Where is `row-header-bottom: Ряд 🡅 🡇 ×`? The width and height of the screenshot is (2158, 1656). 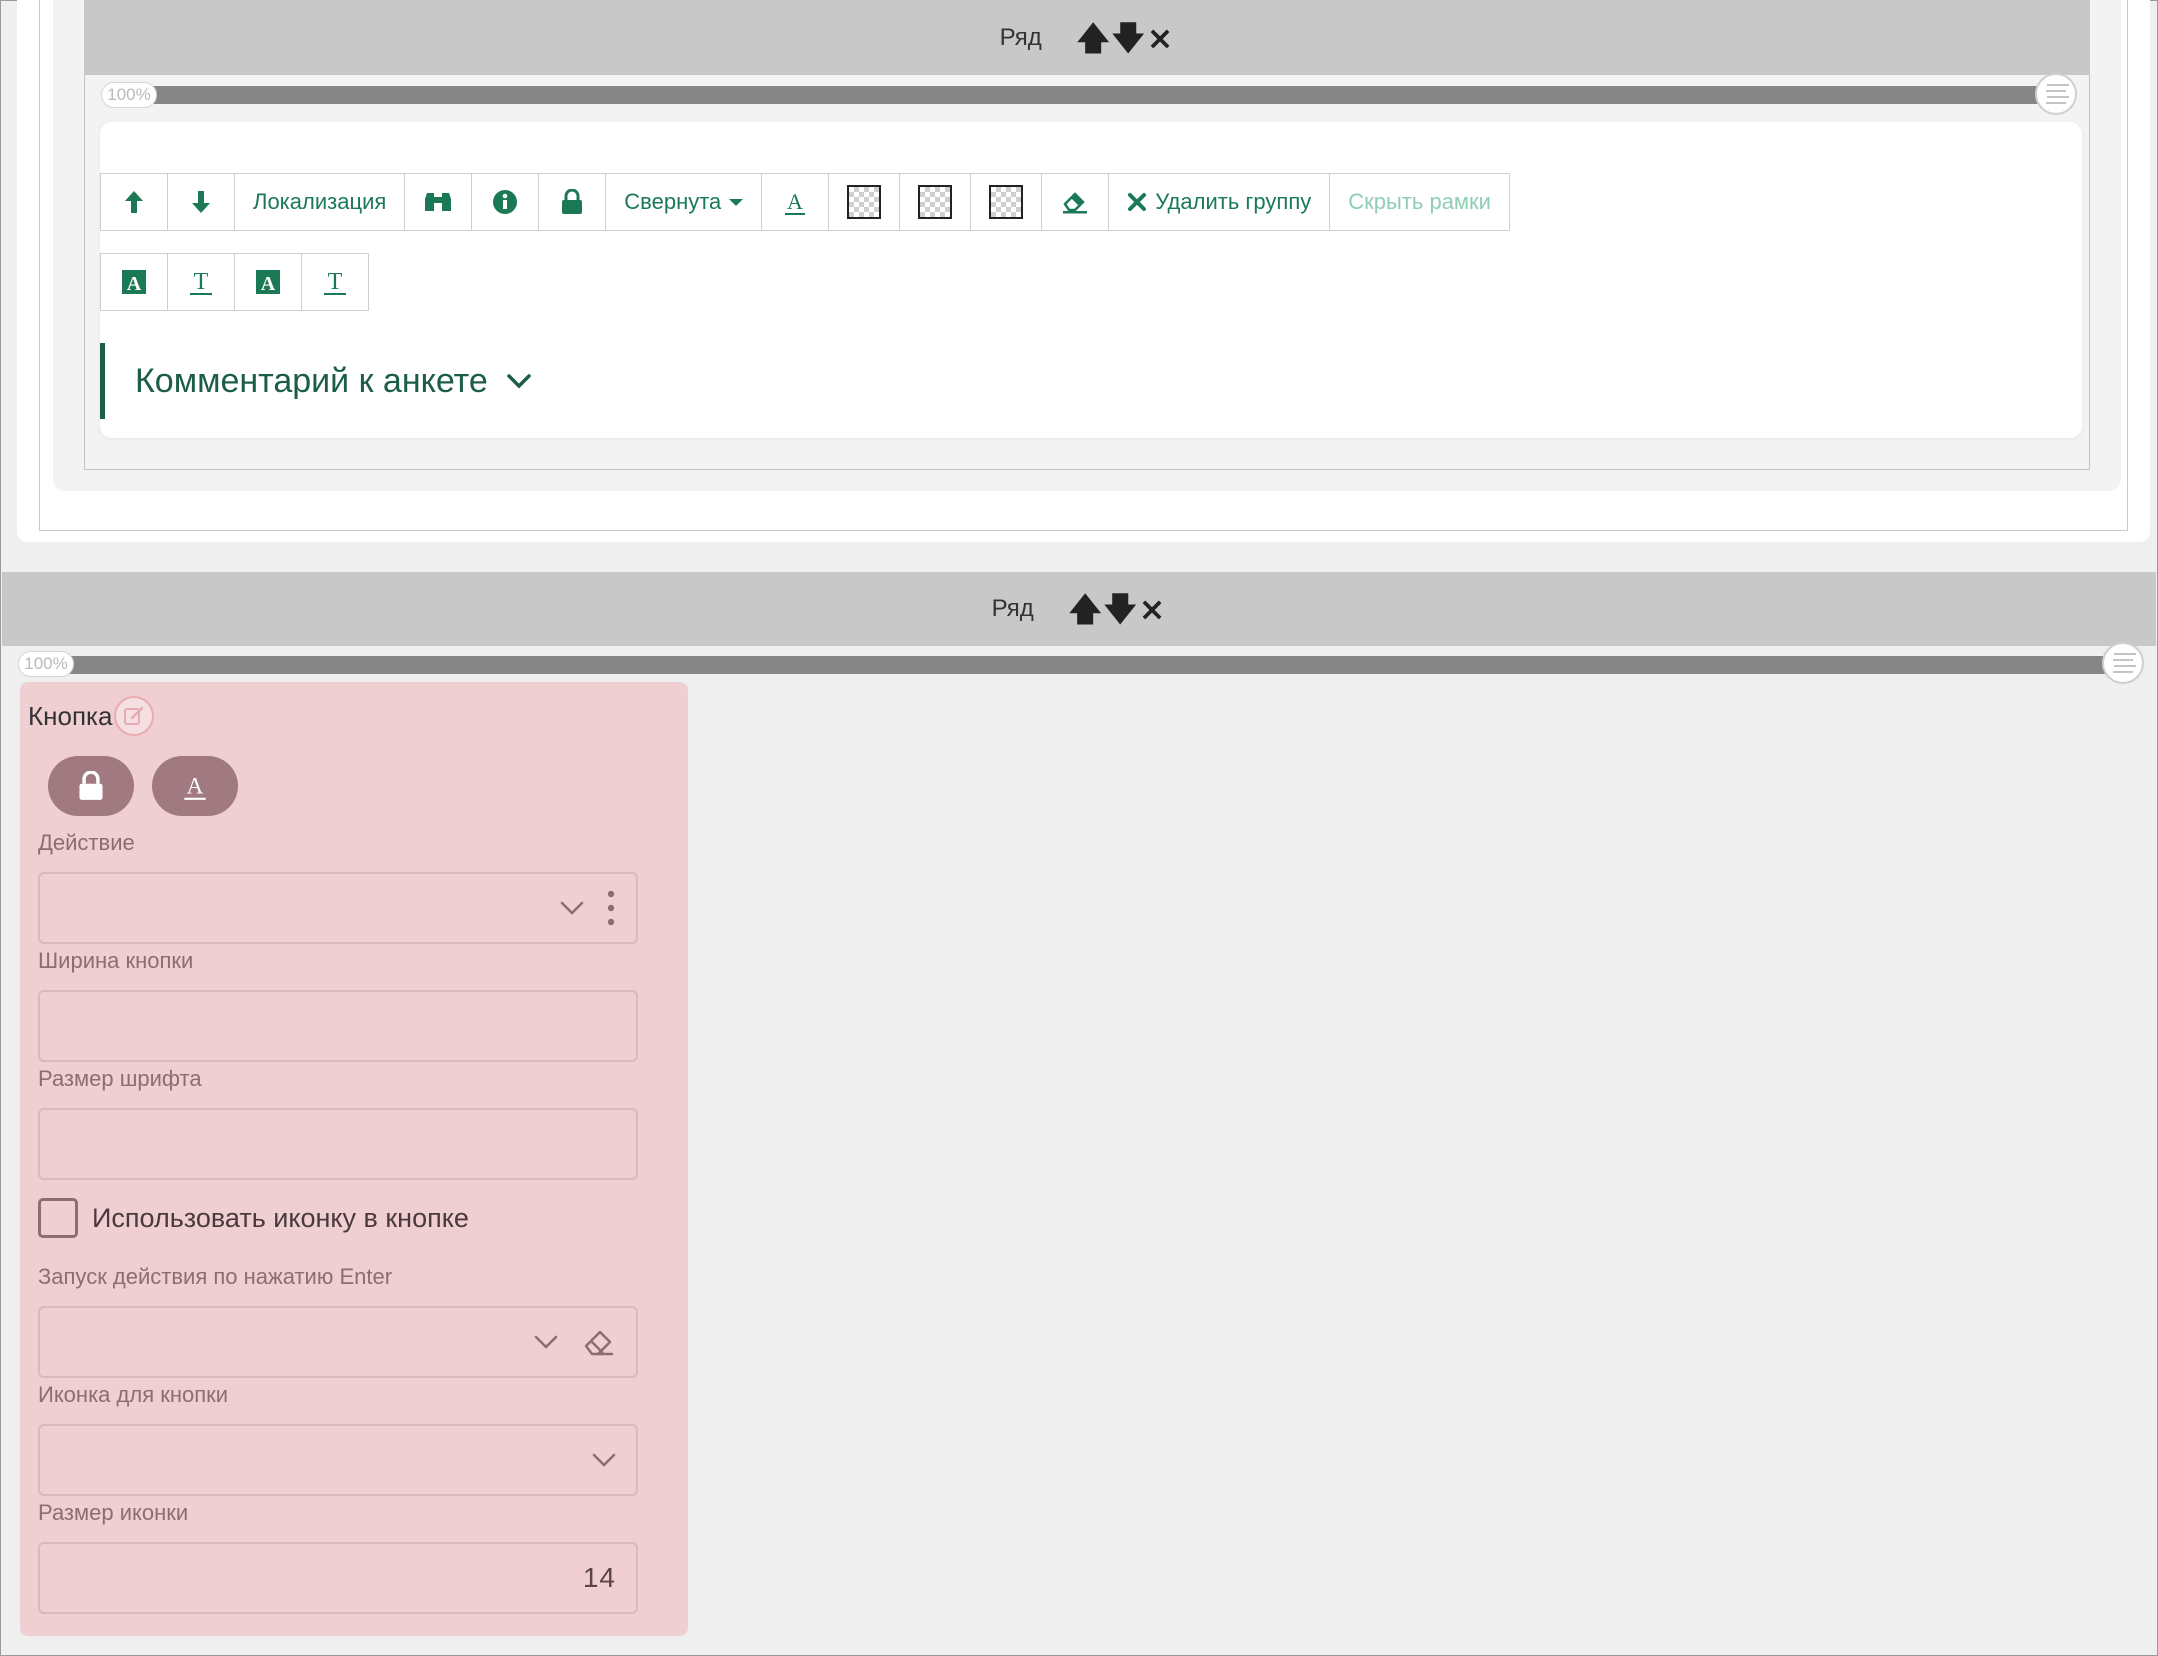 row-header-bottom: Ряд 🡅 🡇 × is located at coordinates (1079, 609).